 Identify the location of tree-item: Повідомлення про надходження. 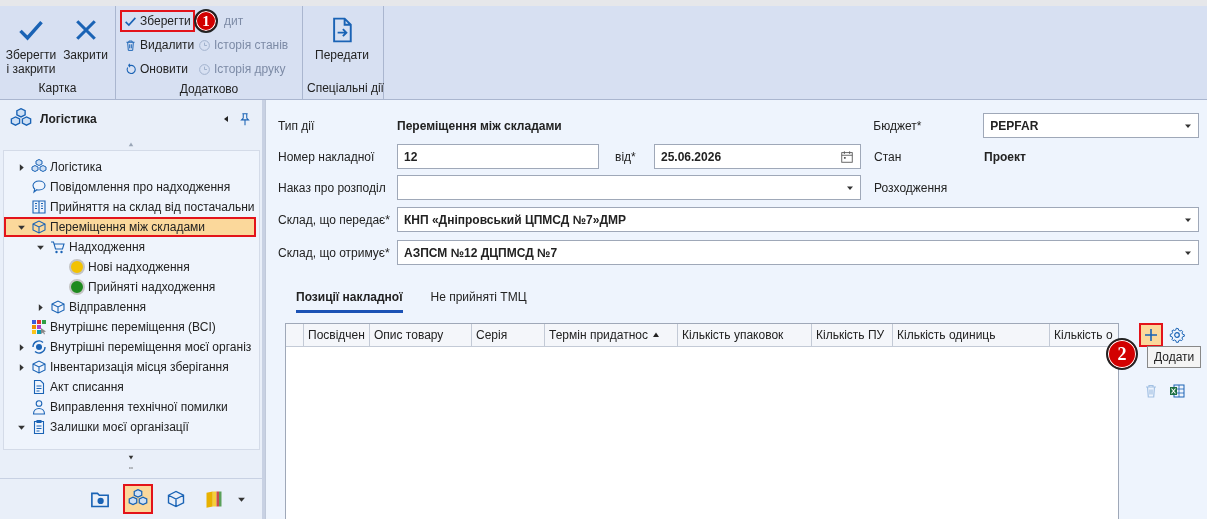
(130, 187).